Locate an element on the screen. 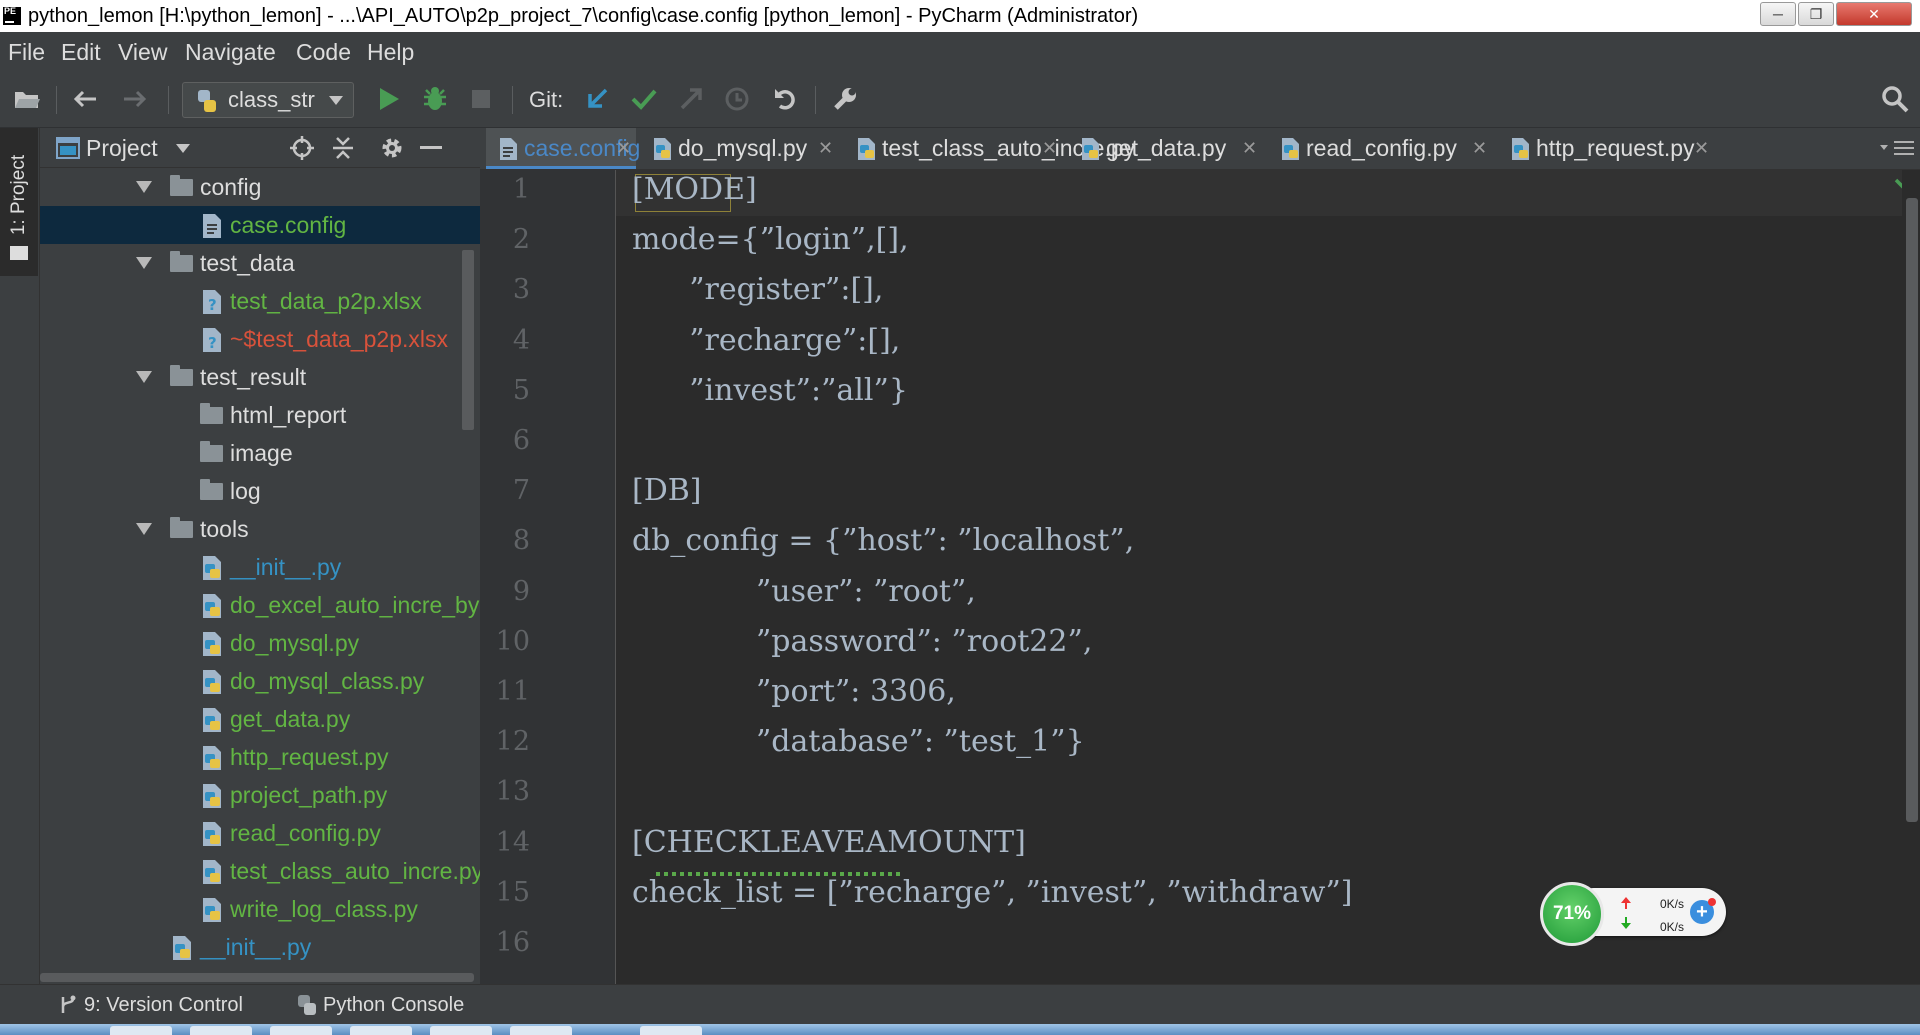 The image size is (1920, 1035). tree-horizontal-scrollbar is located at coordinates (260, 977).